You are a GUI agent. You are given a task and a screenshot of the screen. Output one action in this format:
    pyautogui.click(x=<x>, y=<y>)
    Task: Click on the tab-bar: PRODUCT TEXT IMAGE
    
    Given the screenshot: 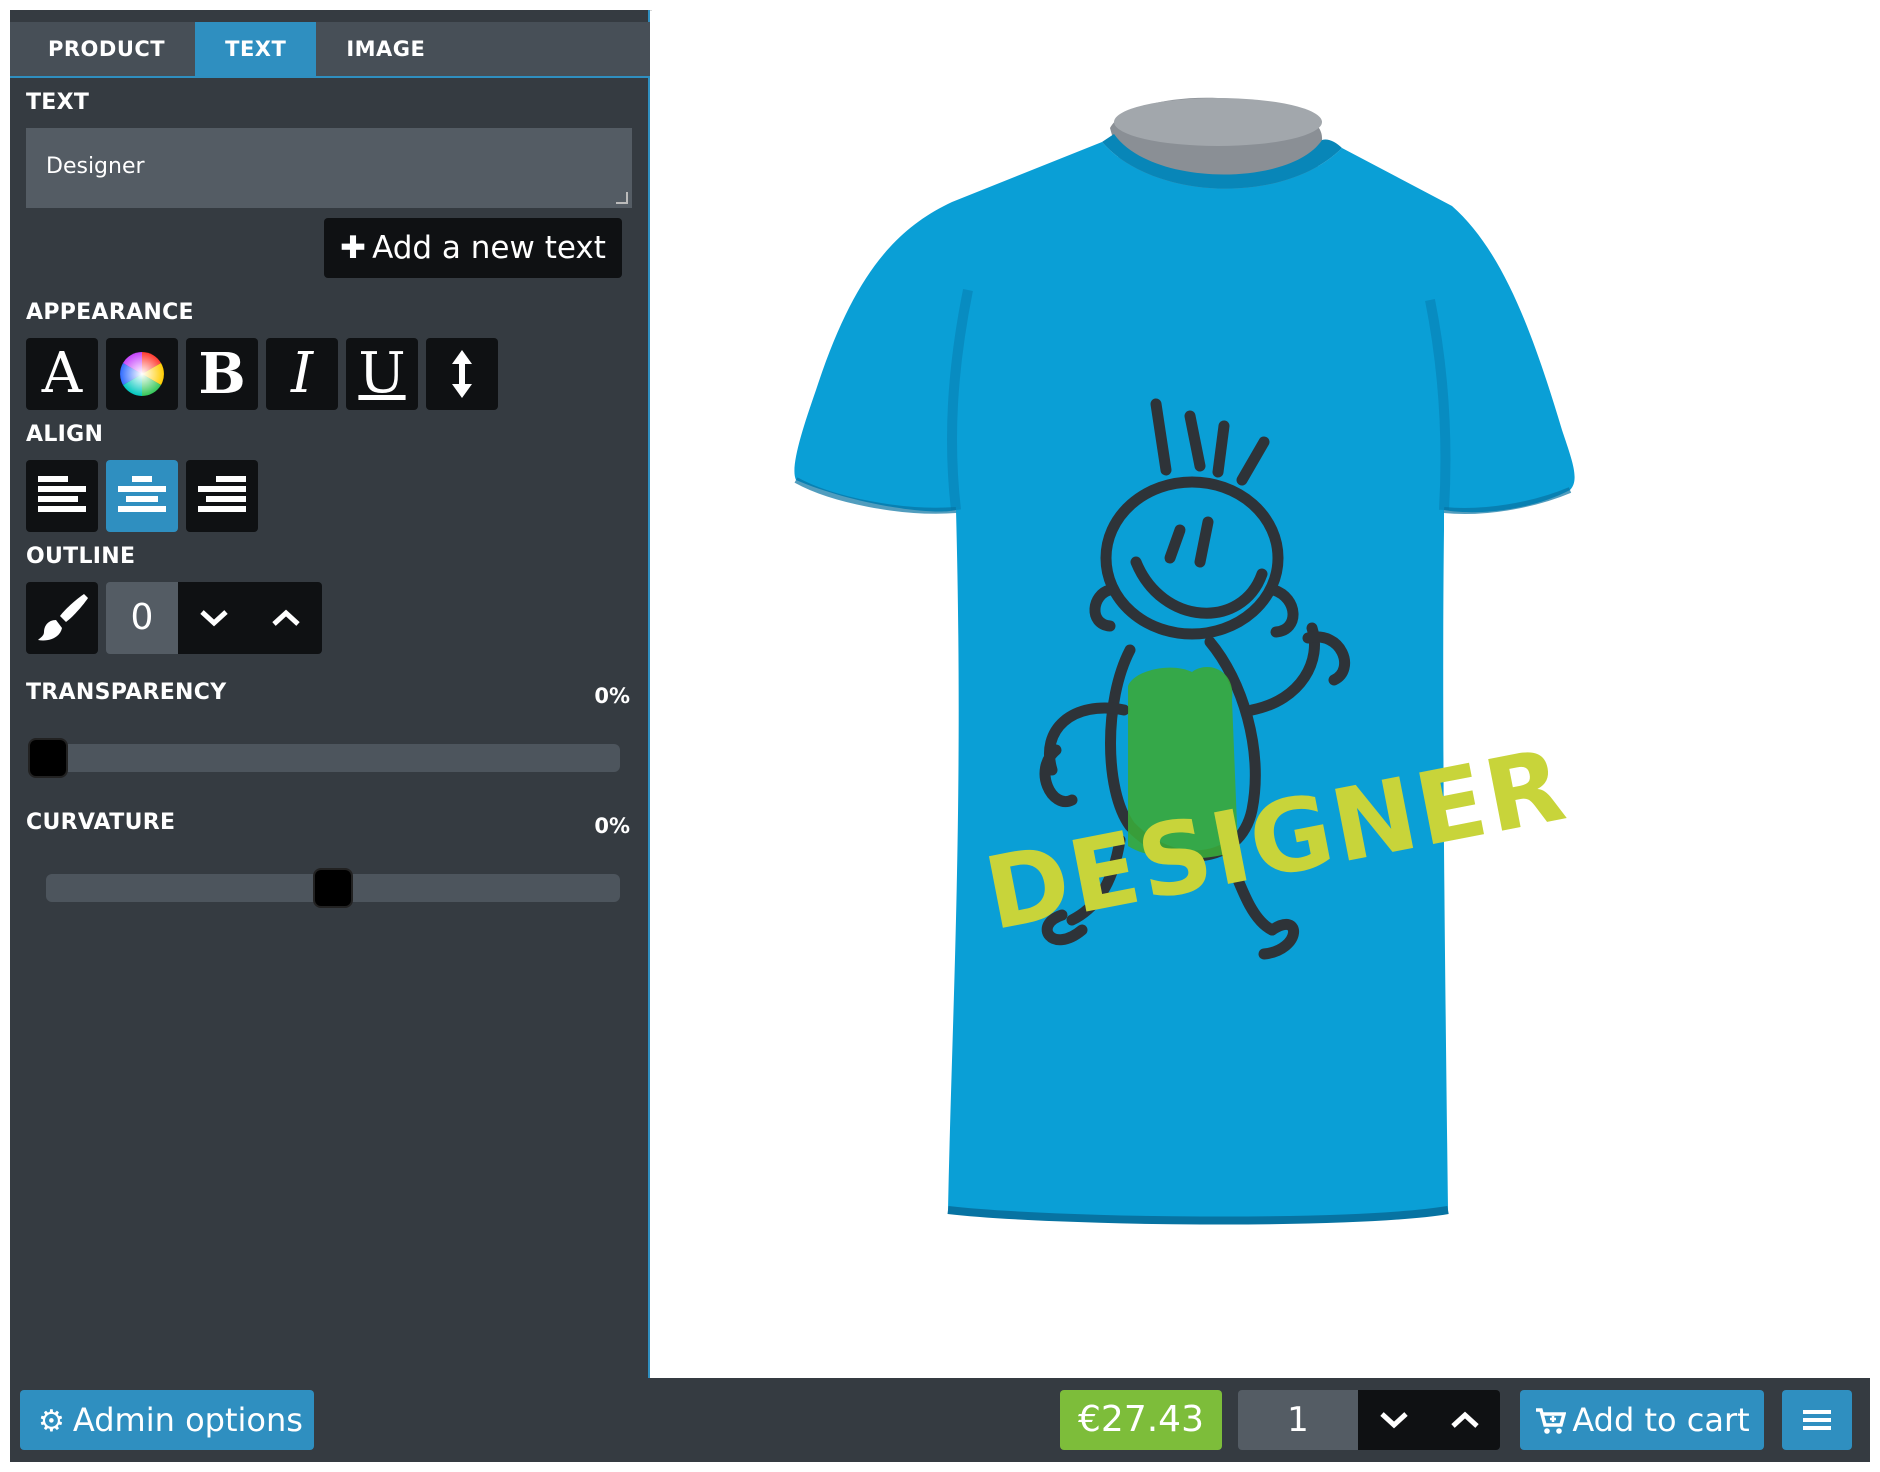 What is the action you would take?
    pyautogui.click(x=330, y=50)
    